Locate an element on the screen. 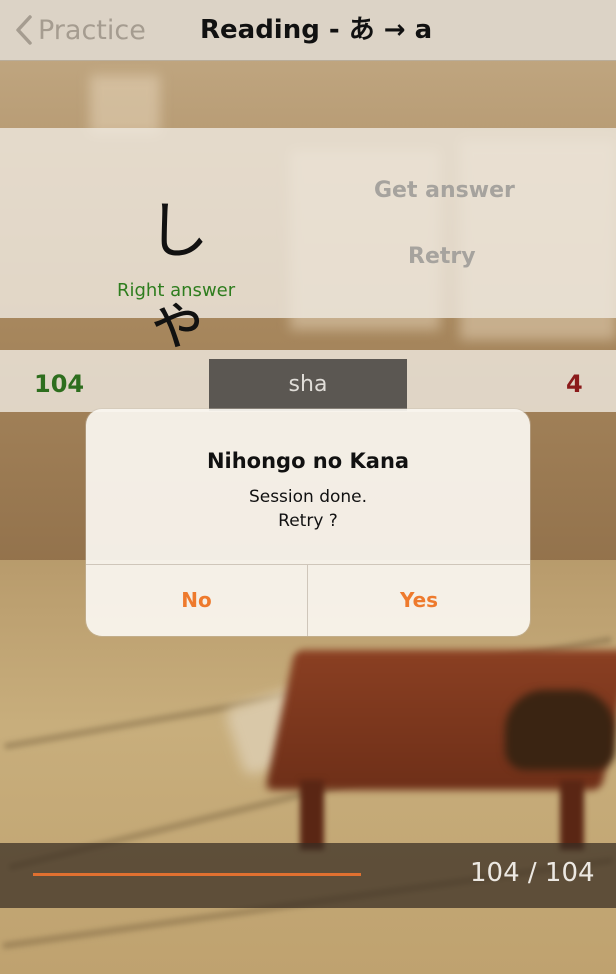 The width and height of the screenshot is (616, 974). dialog-title: Nihongo no Kana is located at coordinates (308, 461).